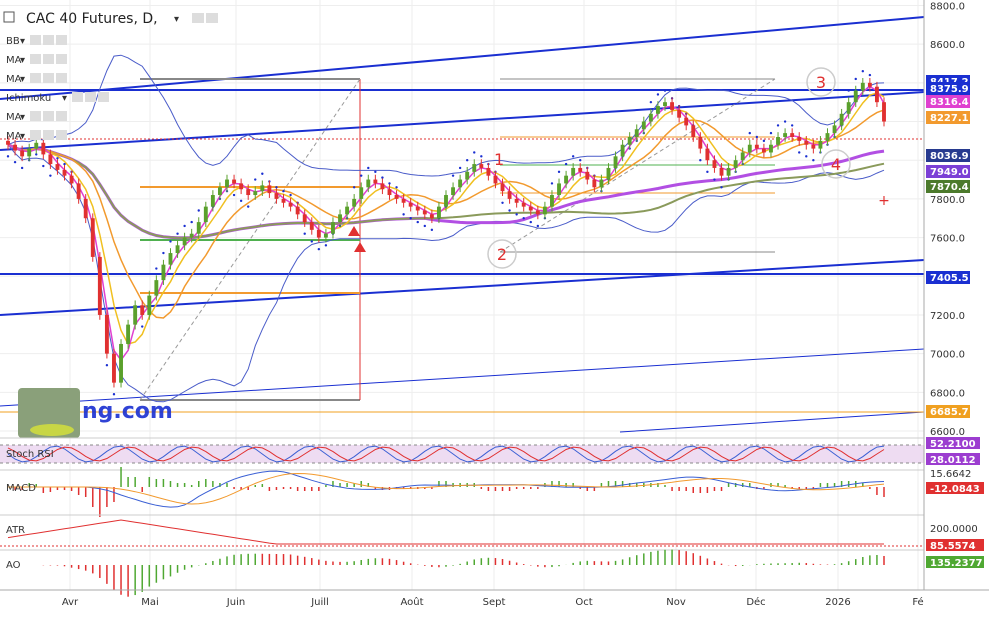  Describe the element at coordinates (947, 45) in the screenshot. I see `price-tick-label: 8600.0` at that location.